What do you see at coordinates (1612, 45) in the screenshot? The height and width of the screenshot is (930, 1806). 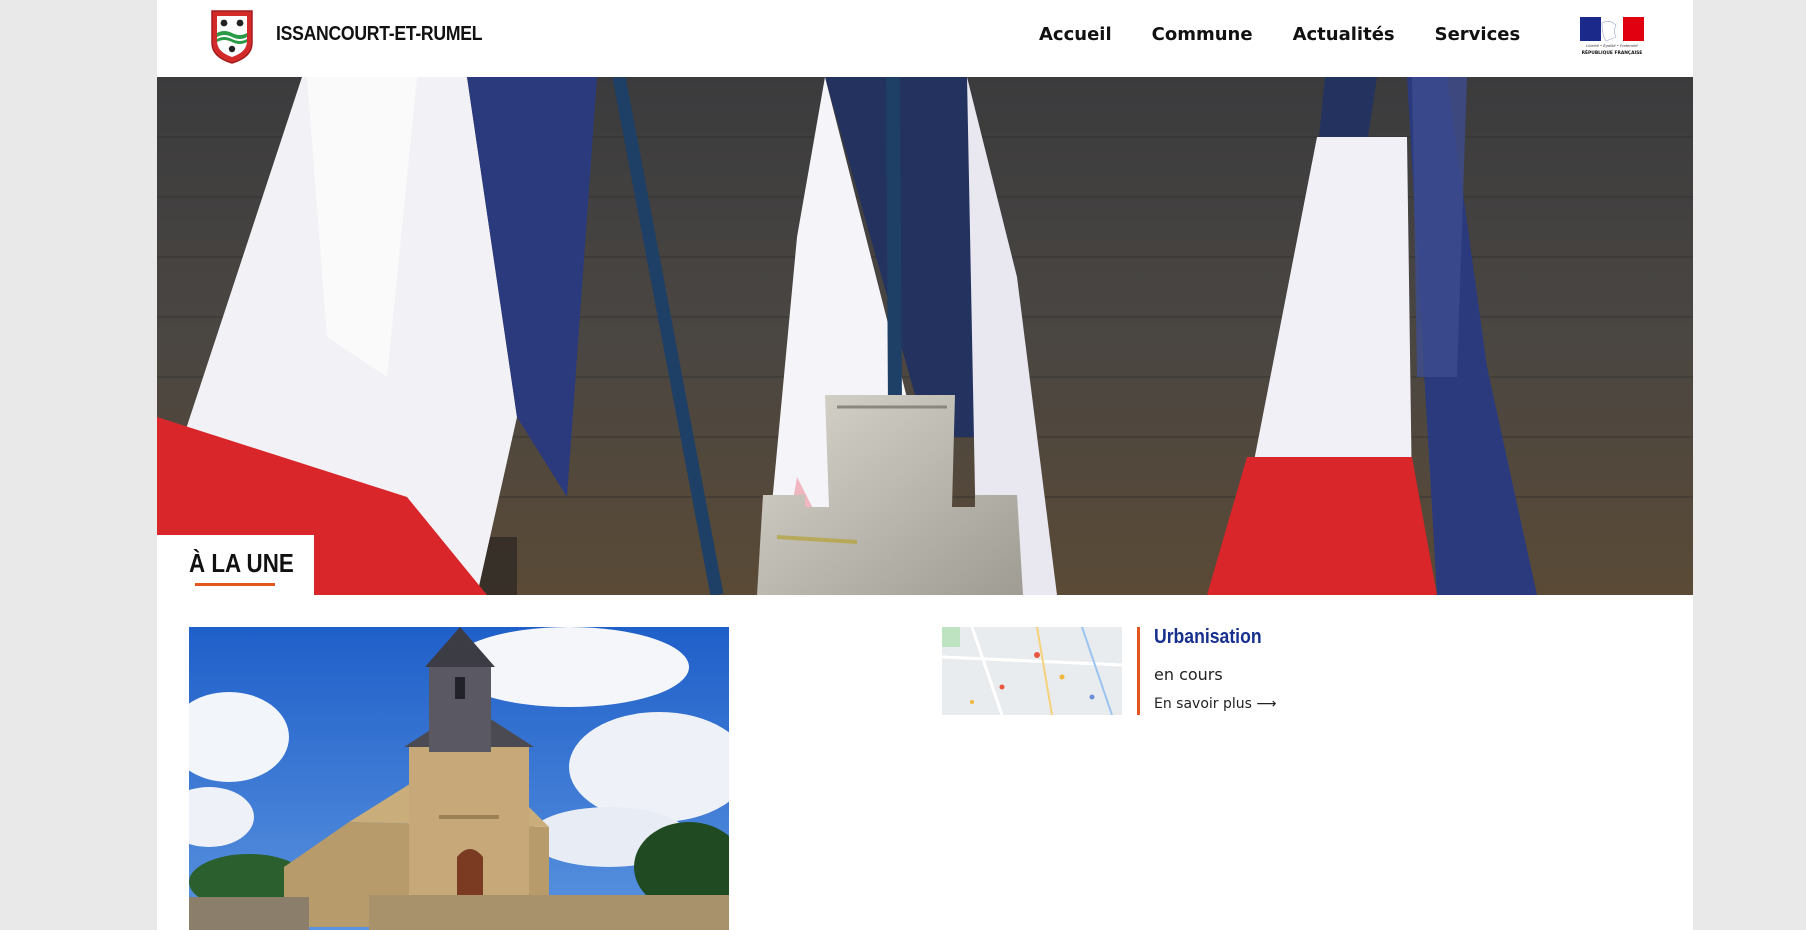 I see `marianne-motto: Liberté • Égalité • Fraternité` at bounding box center [1612, 45].